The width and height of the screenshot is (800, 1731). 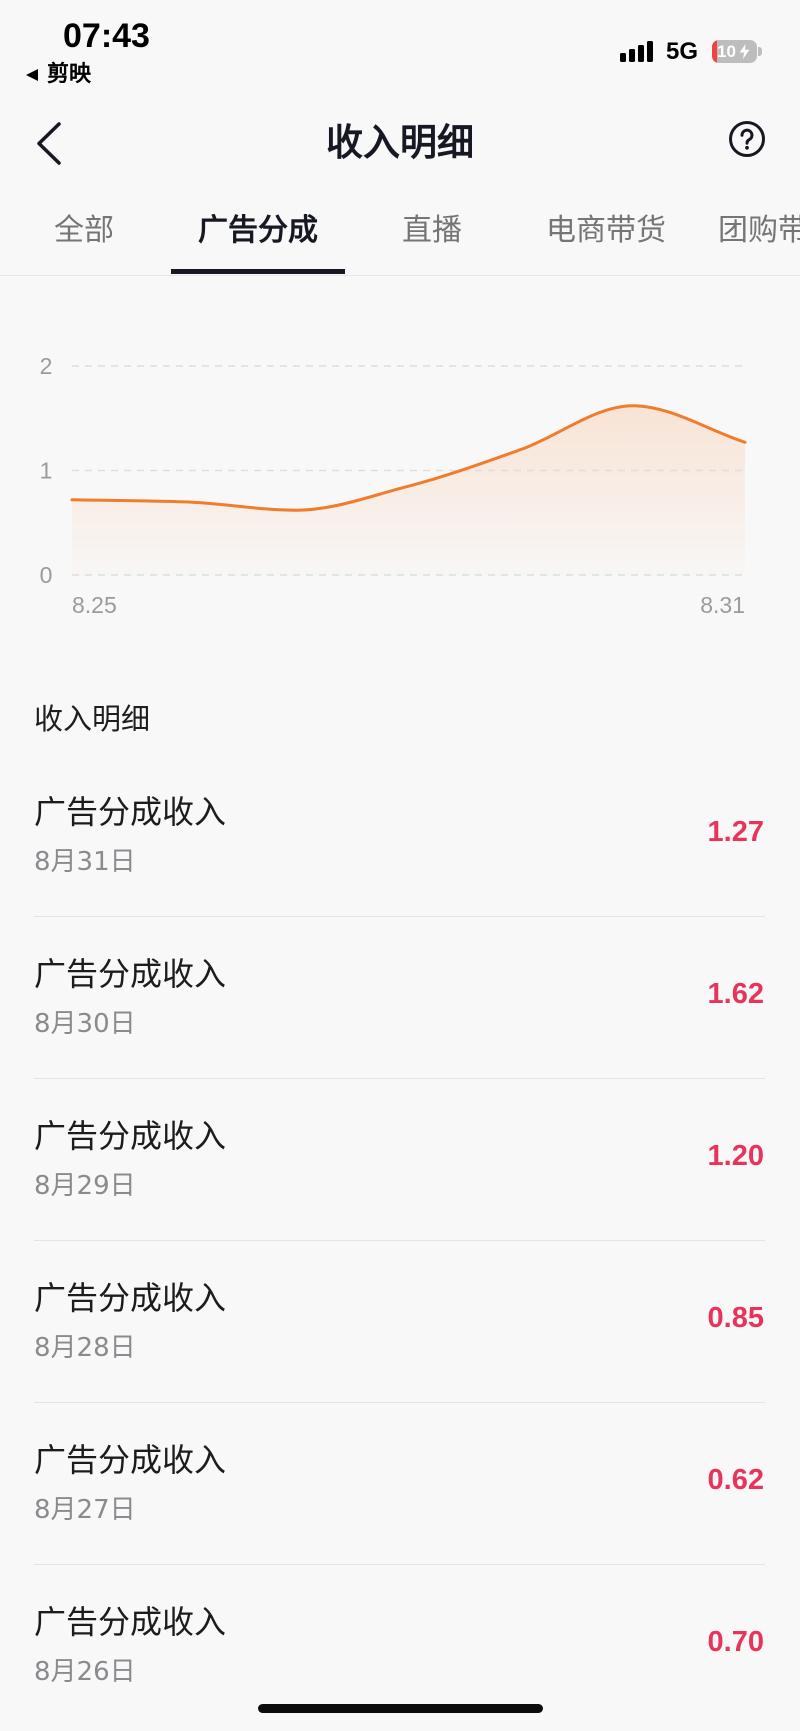 I want to click on tab-group-buying: 团购带, so click(x=746, y=231).